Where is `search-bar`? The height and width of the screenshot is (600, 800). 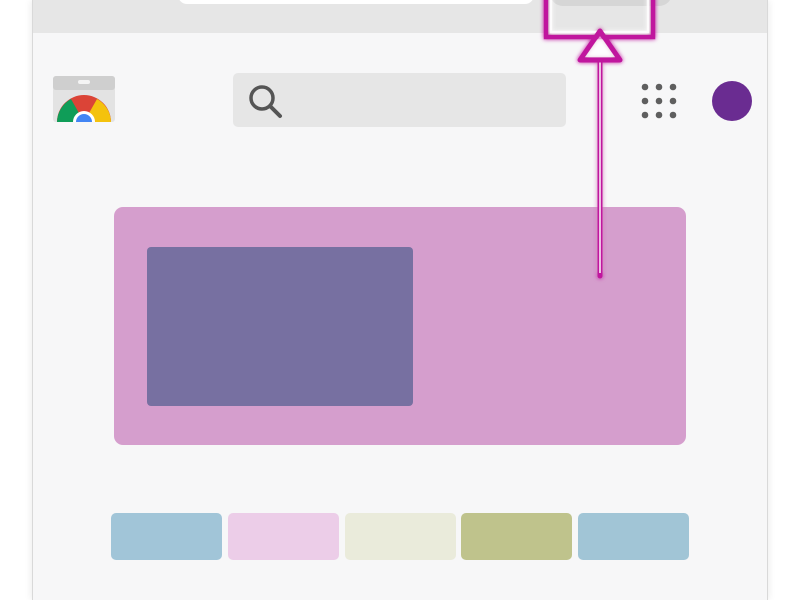
search-bar is located at coordinates (399, 100).